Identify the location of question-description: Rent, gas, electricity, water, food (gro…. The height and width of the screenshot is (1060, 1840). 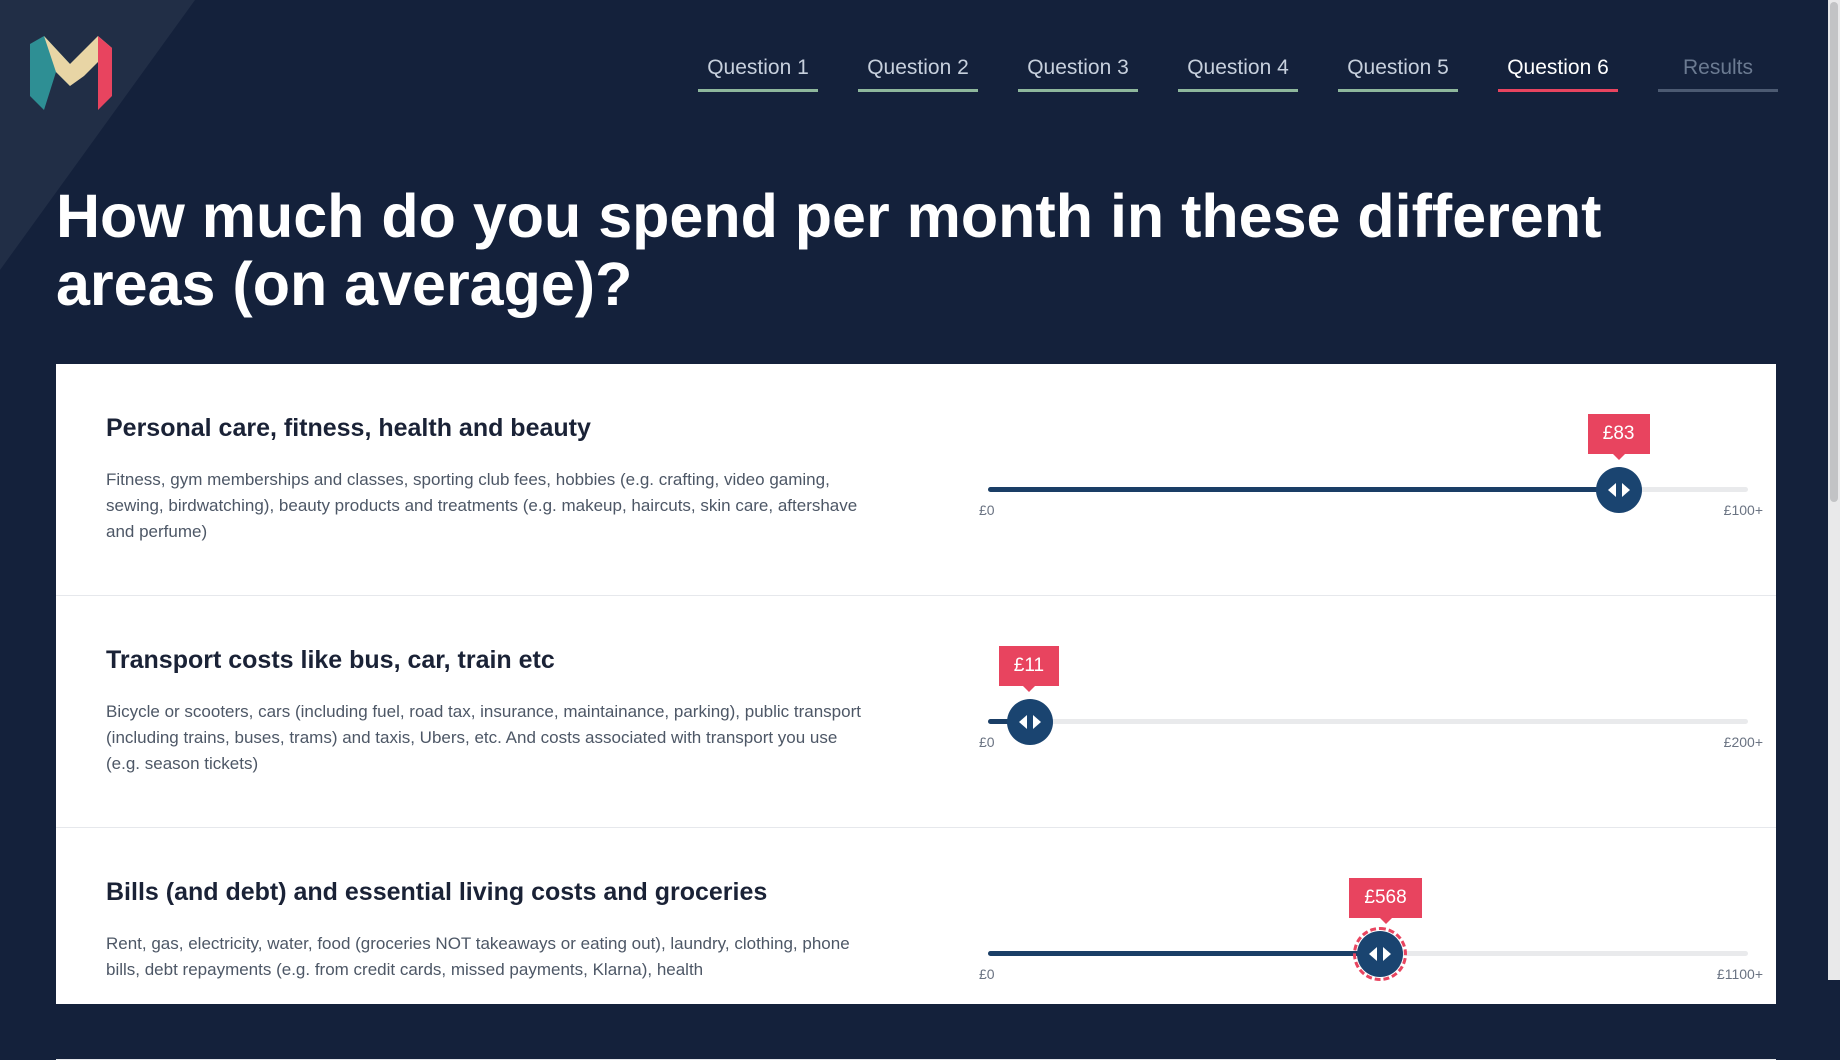
(478, 956).